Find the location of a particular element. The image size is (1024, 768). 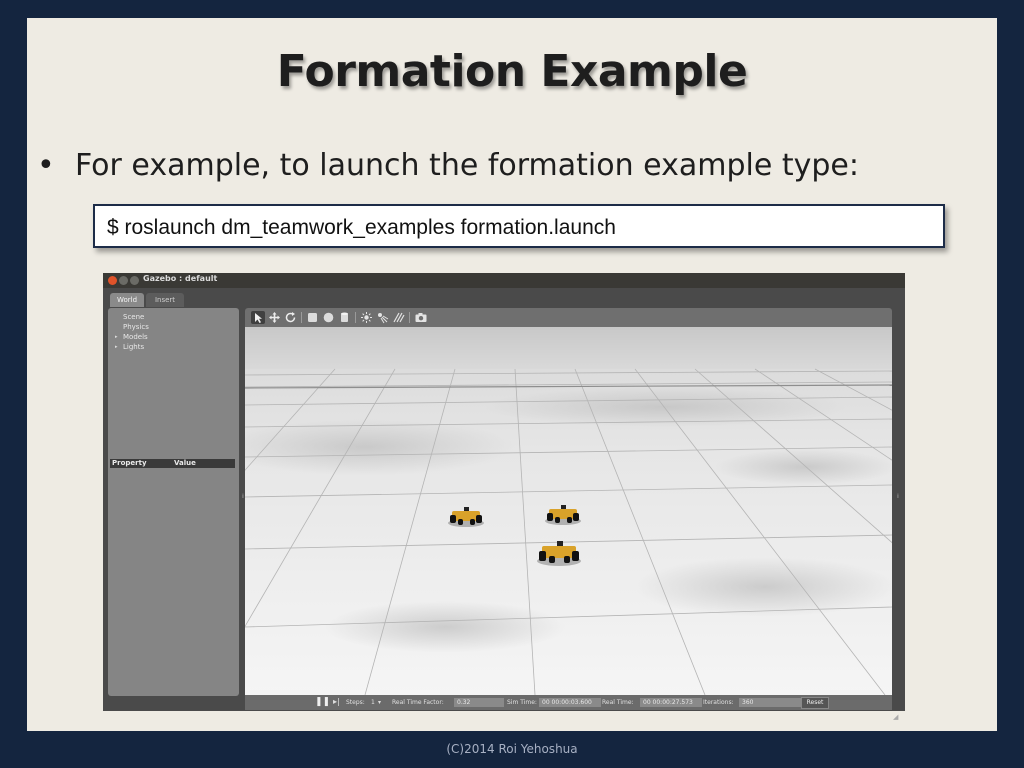

translate-icon is located at coordinates (274, 317).